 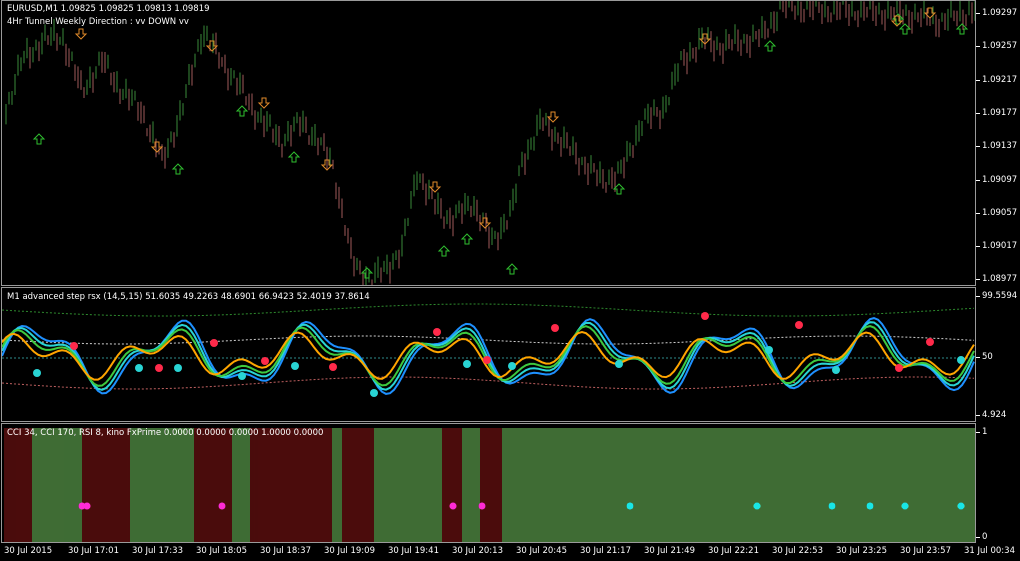 What do you see at coordinates (1000, 113) in the screenshot?
I see `price-tick-3: 1.09177` at bounding box center [1000, 113].